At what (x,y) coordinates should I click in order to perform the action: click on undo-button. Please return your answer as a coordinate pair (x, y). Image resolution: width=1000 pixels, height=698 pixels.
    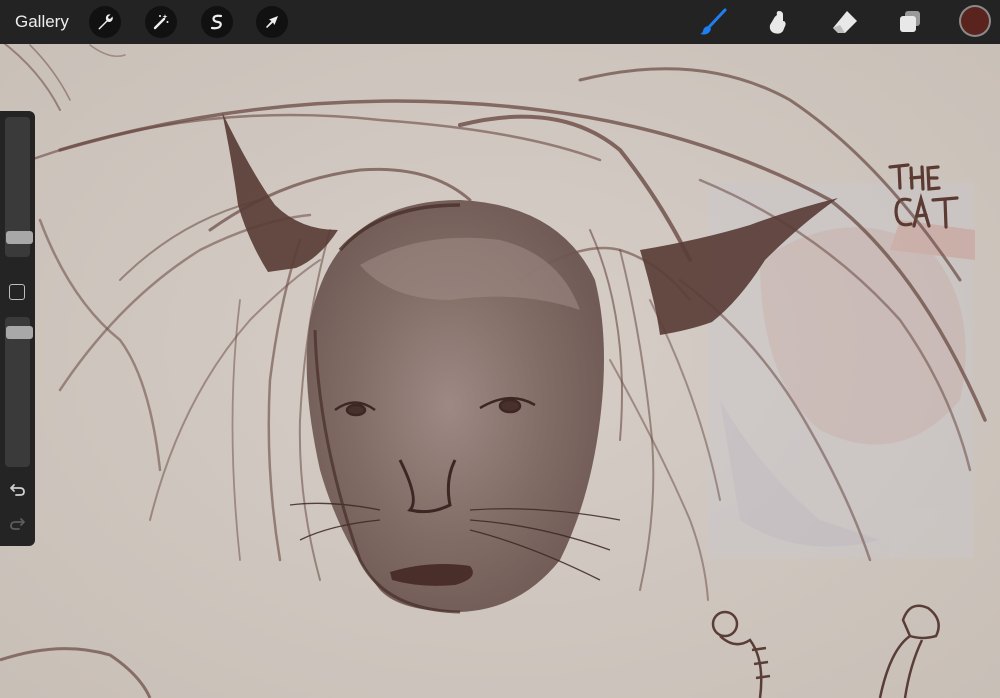
    Looking at the image, I should click on (17, 489).